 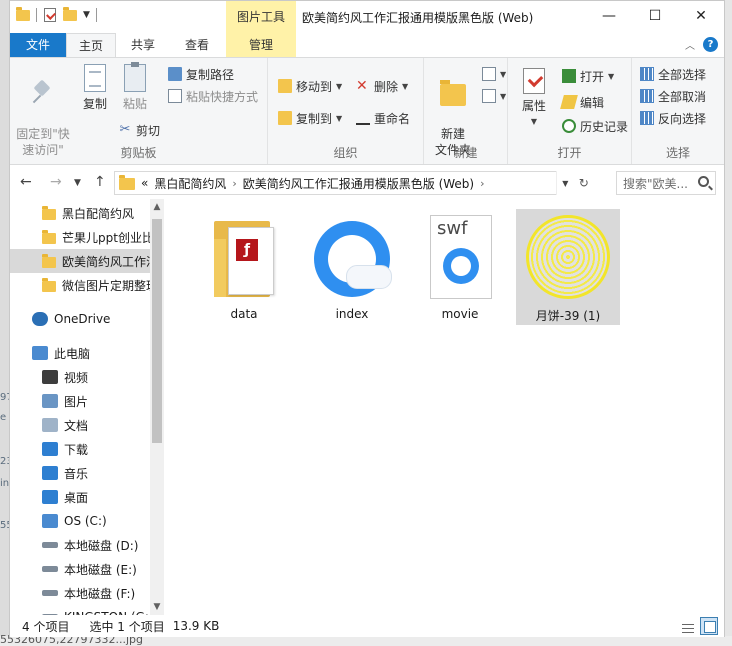 I want to click on tab-manage: 管理, so click(x=261, y=45).